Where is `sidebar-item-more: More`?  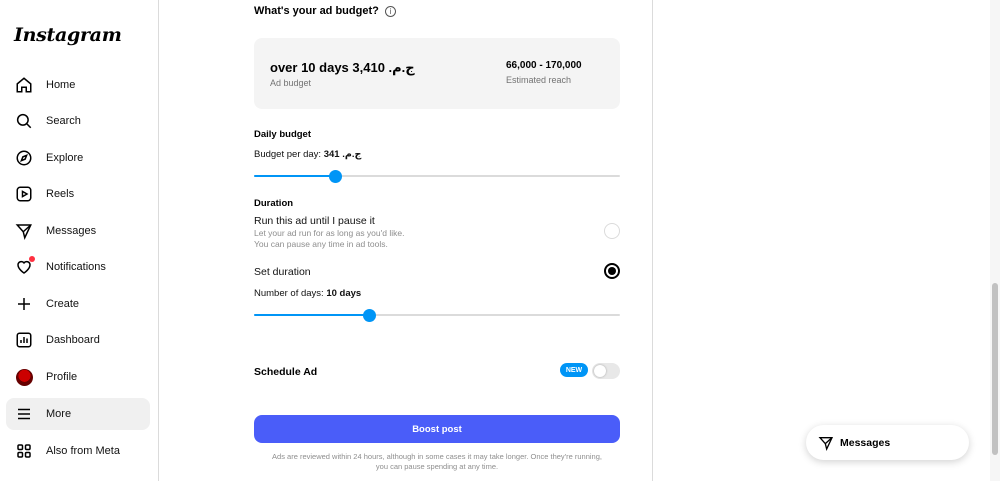 sidebar-item-more: More is located at coordinates (78, 414).